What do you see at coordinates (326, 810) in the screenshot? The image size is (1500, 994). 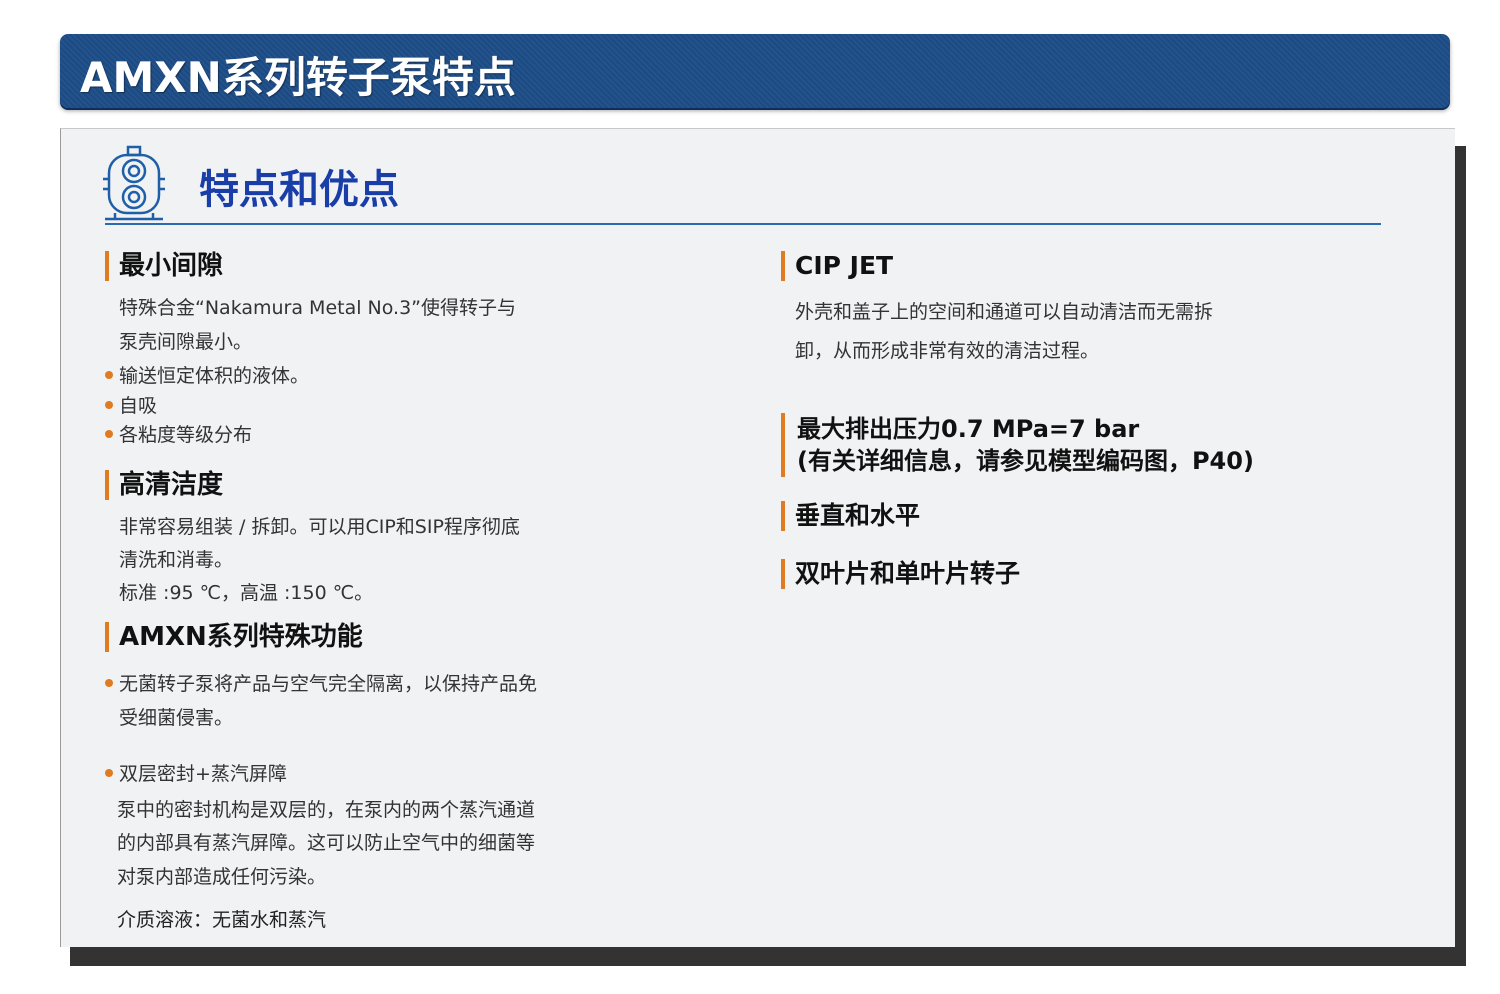 I see `special-line-1: 泵中的密封机构是双层的，在泵内的两个蒸汽通道` at bounding box center [326, 810].